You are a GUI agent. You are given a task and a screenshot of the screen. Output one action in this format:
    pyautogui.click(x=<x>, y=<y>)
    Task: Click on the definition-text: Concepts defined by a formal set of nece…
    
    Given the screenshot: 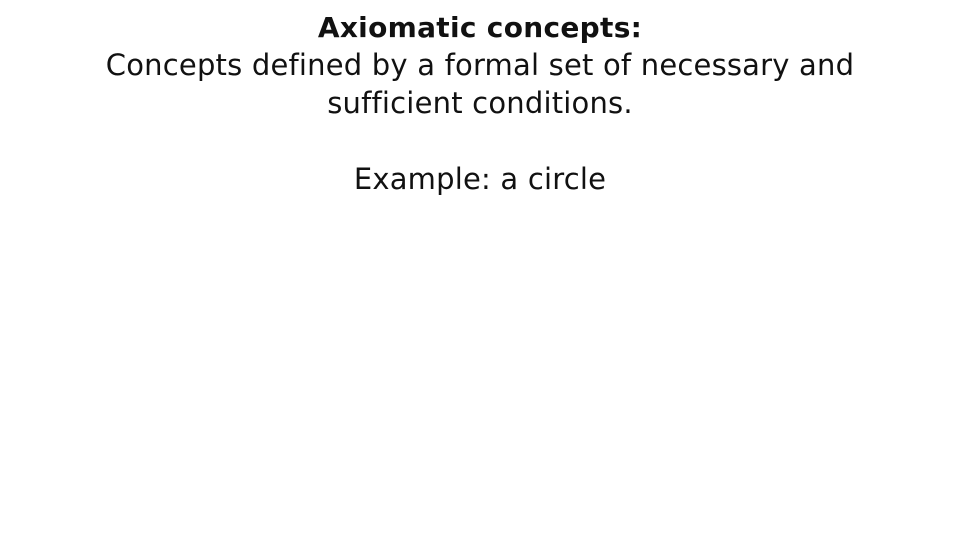 What is the action you would take?
    pyautogui.click(x=480, y=84)
    